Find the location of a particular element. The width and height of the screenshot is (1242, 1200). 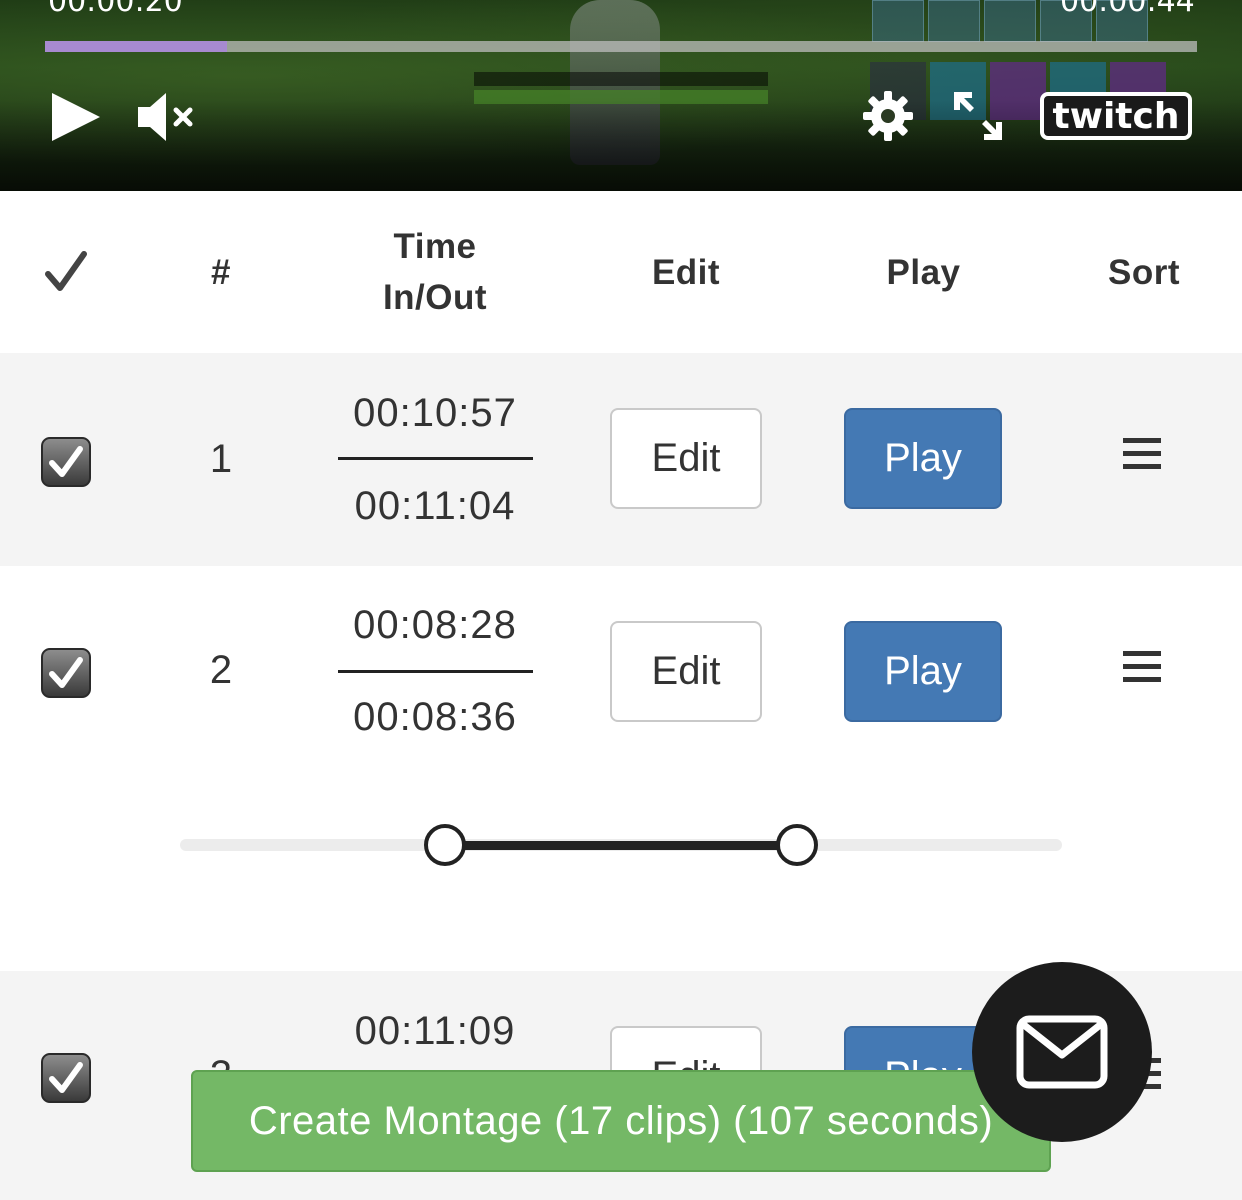

clip-number: 2 is located at coordinates (221, 670).